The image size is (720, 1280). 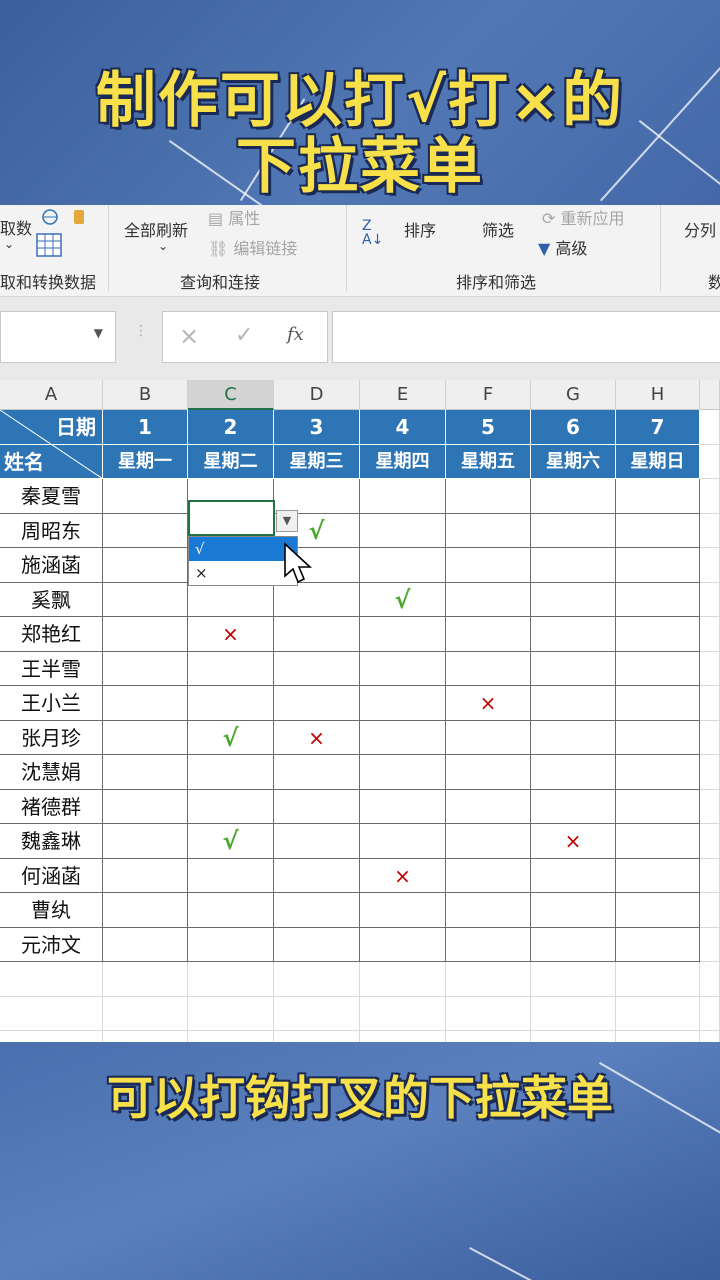 I want to click on column-header-G: G, so click(x=573, y=395).